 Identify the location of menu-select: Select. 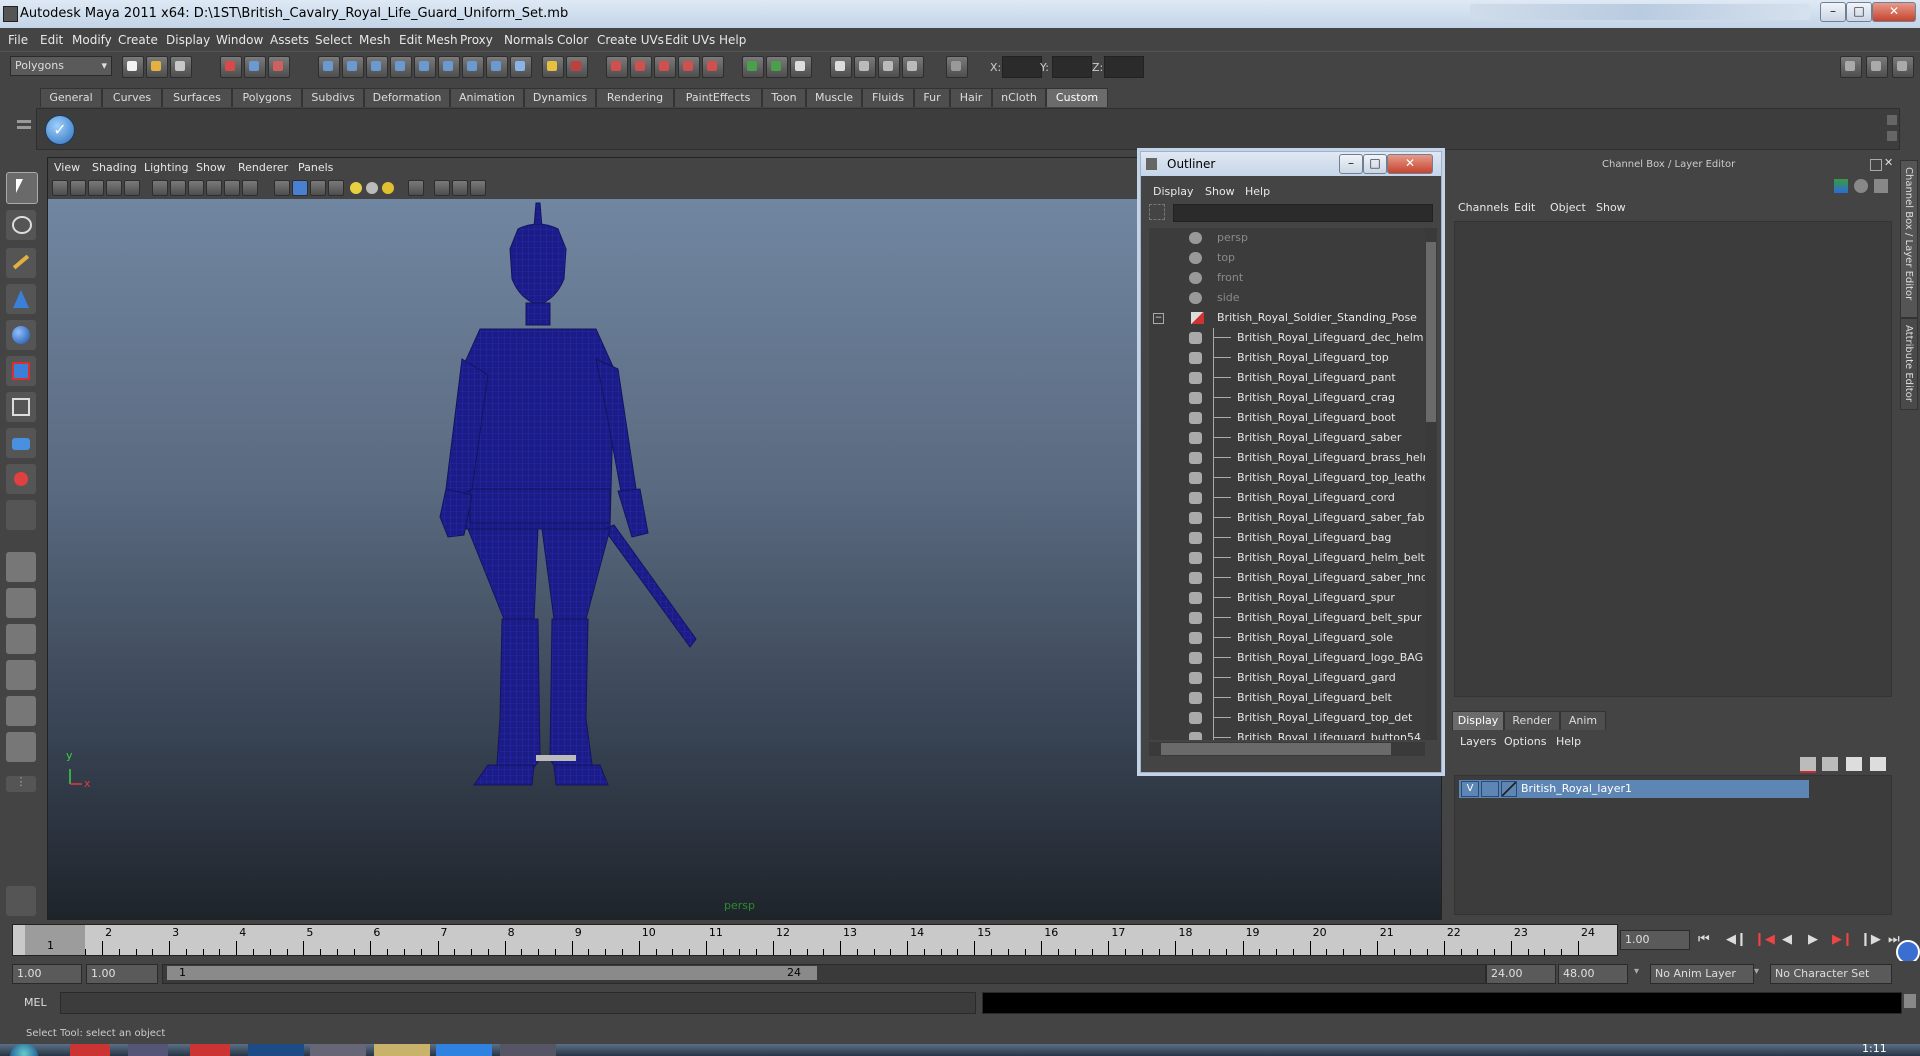
(333, 40).